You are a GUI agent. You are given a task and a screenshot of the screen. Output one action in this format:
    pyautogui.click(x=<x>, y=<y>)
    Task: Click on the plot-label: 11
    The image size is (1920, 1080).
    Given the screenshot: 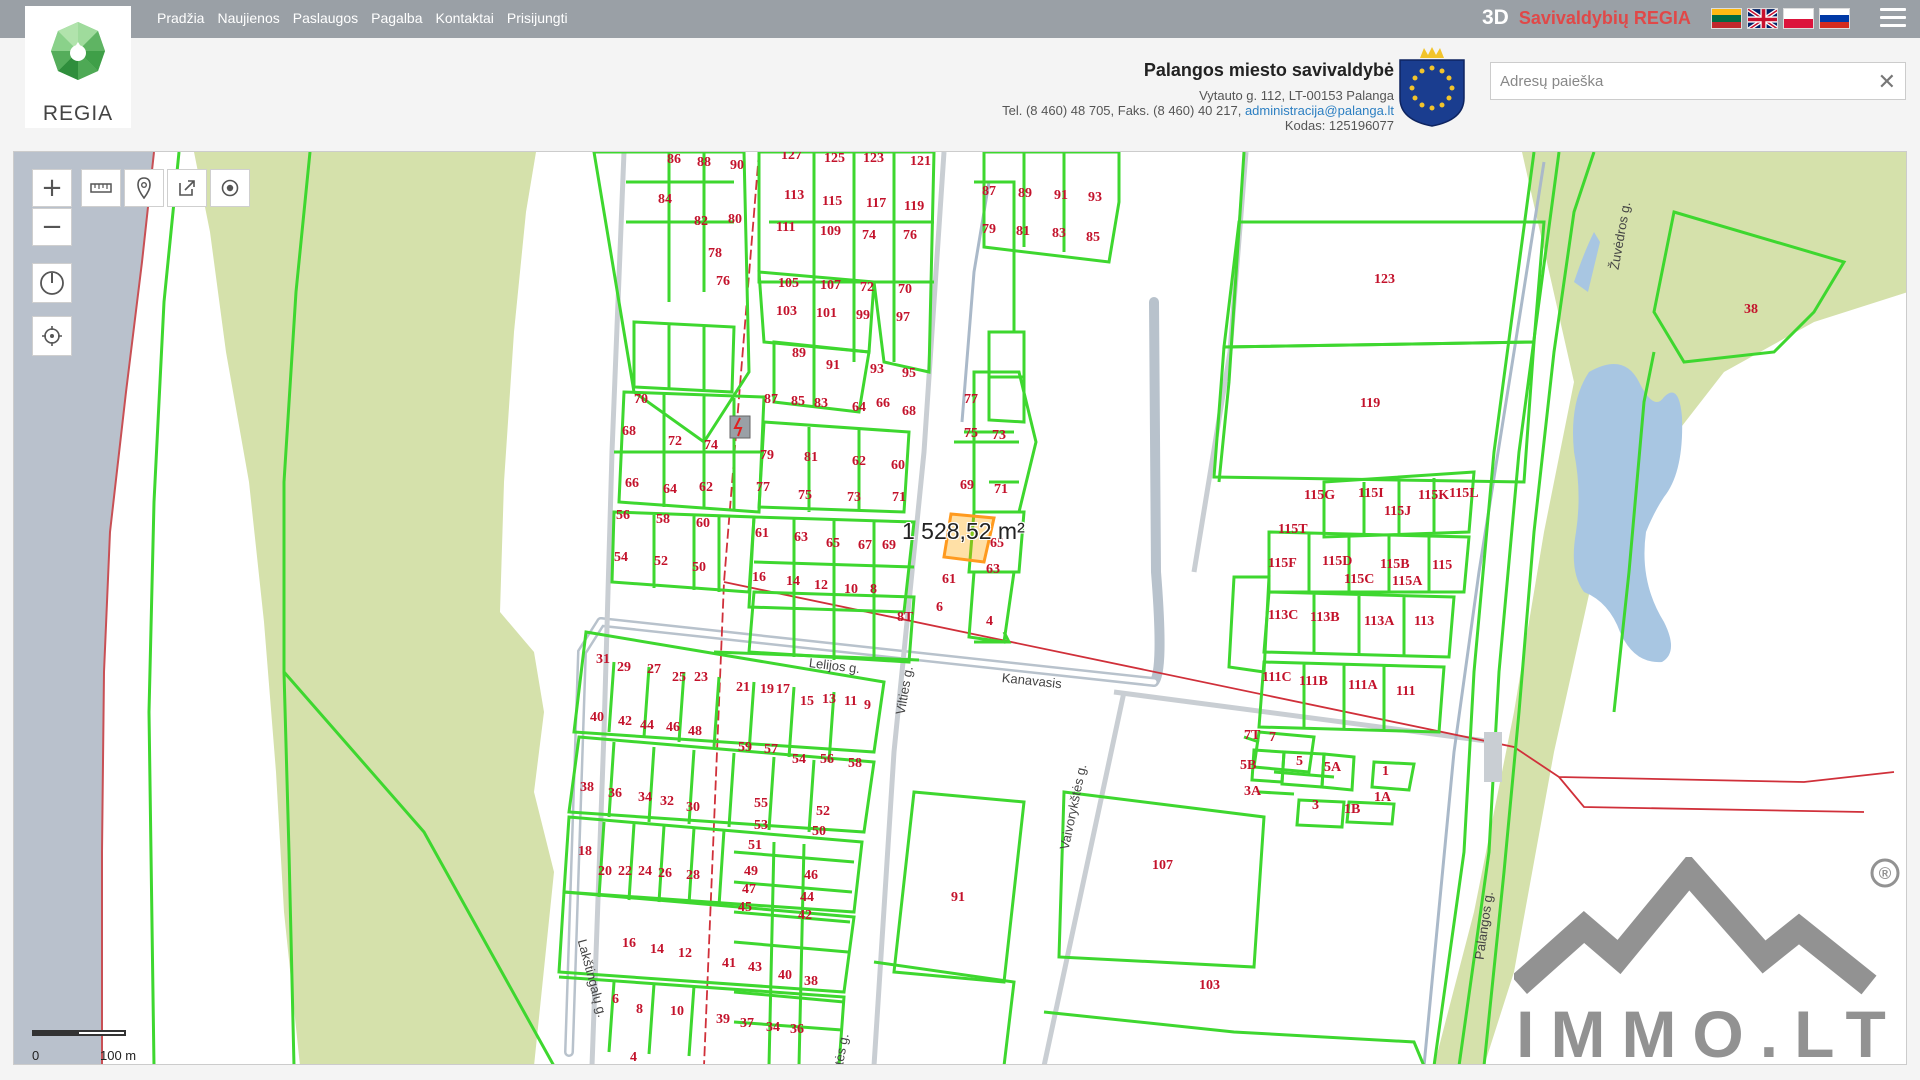 What is the action you would take?
    pyautogui.click(x=850, y=702)
    